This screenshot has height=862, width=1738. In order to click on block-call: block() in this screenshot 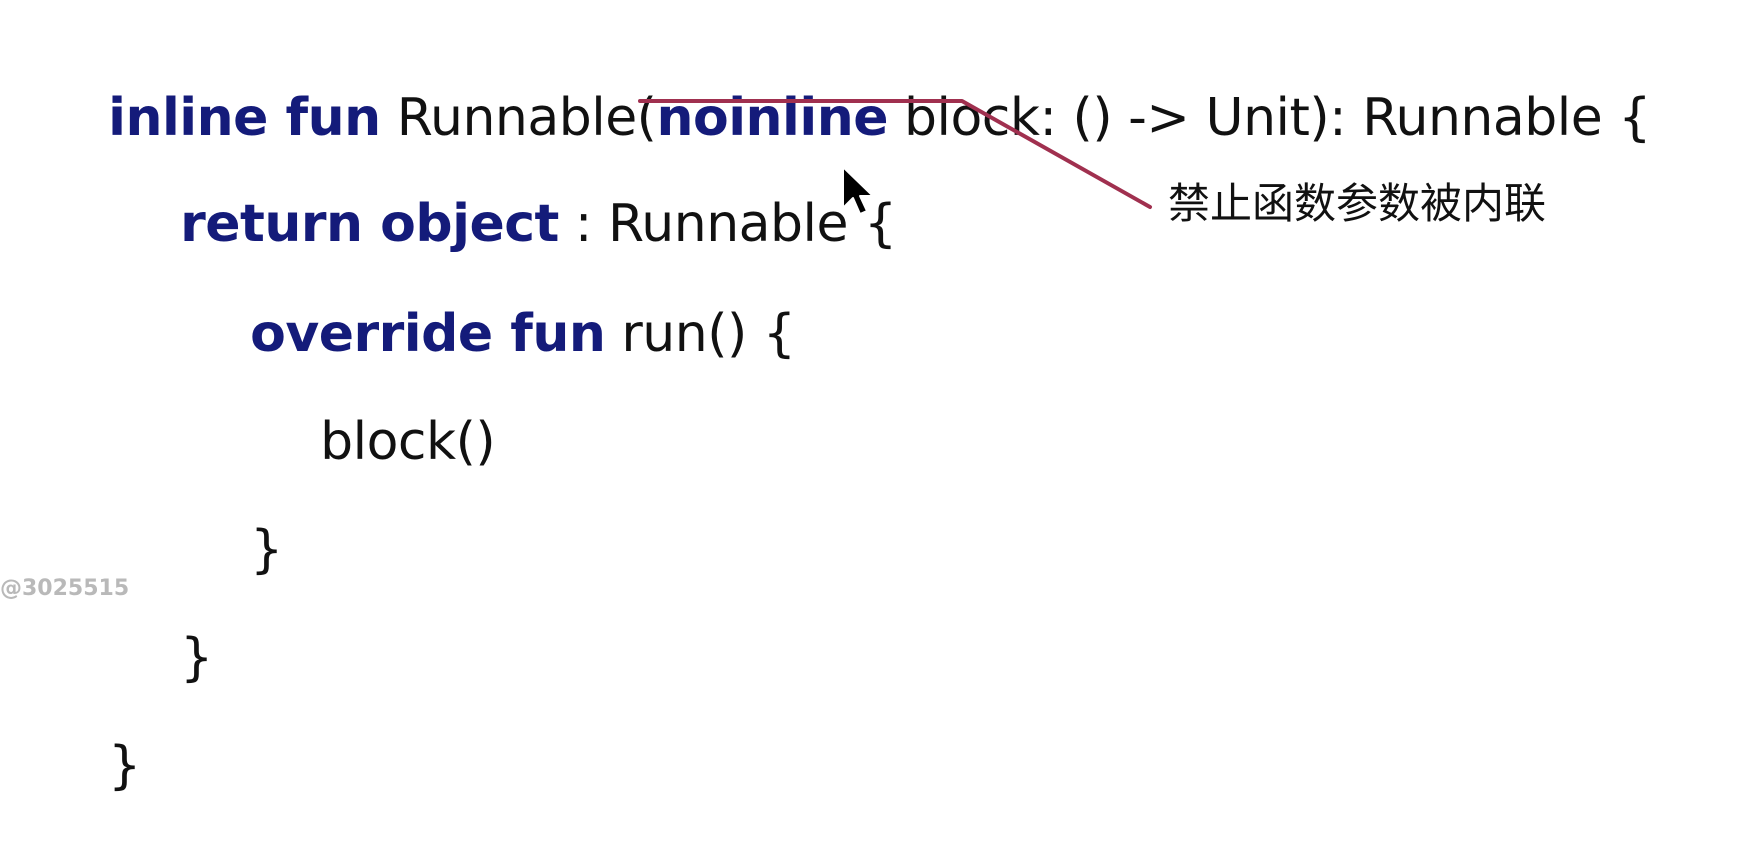, I will do `click(408, 442)`.